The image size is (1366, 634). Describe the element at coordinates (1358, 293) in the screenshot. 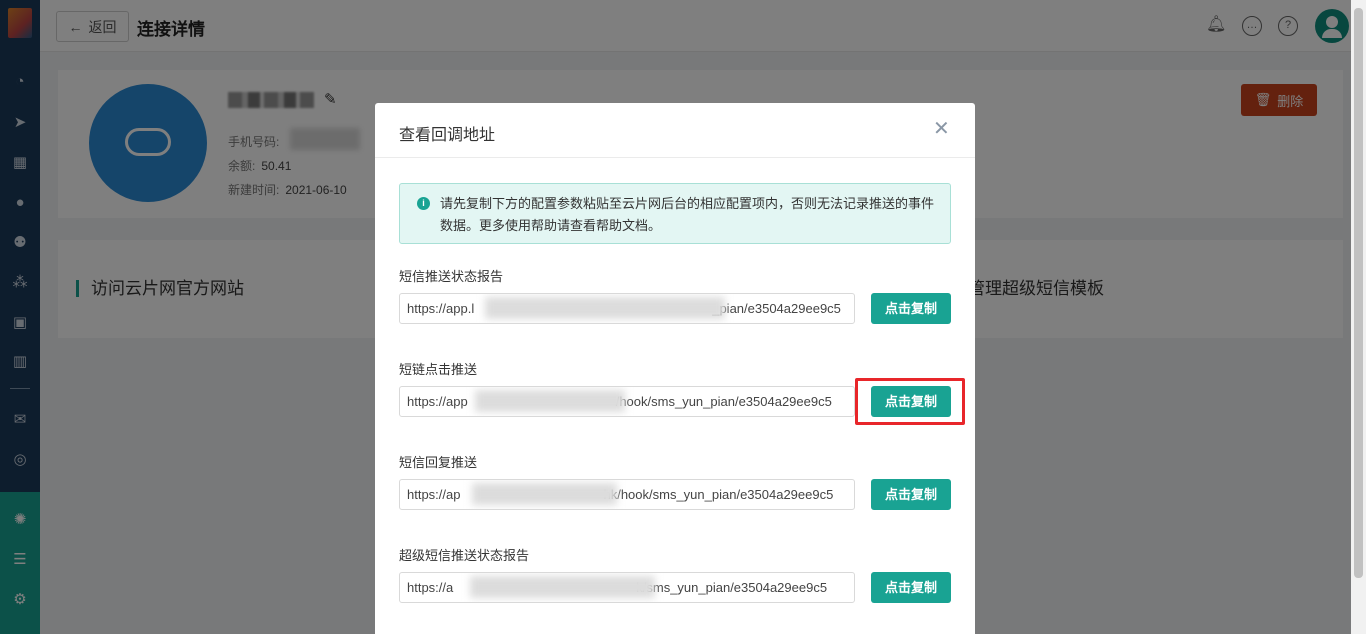

I see `scrollbar-thumb` at that location.